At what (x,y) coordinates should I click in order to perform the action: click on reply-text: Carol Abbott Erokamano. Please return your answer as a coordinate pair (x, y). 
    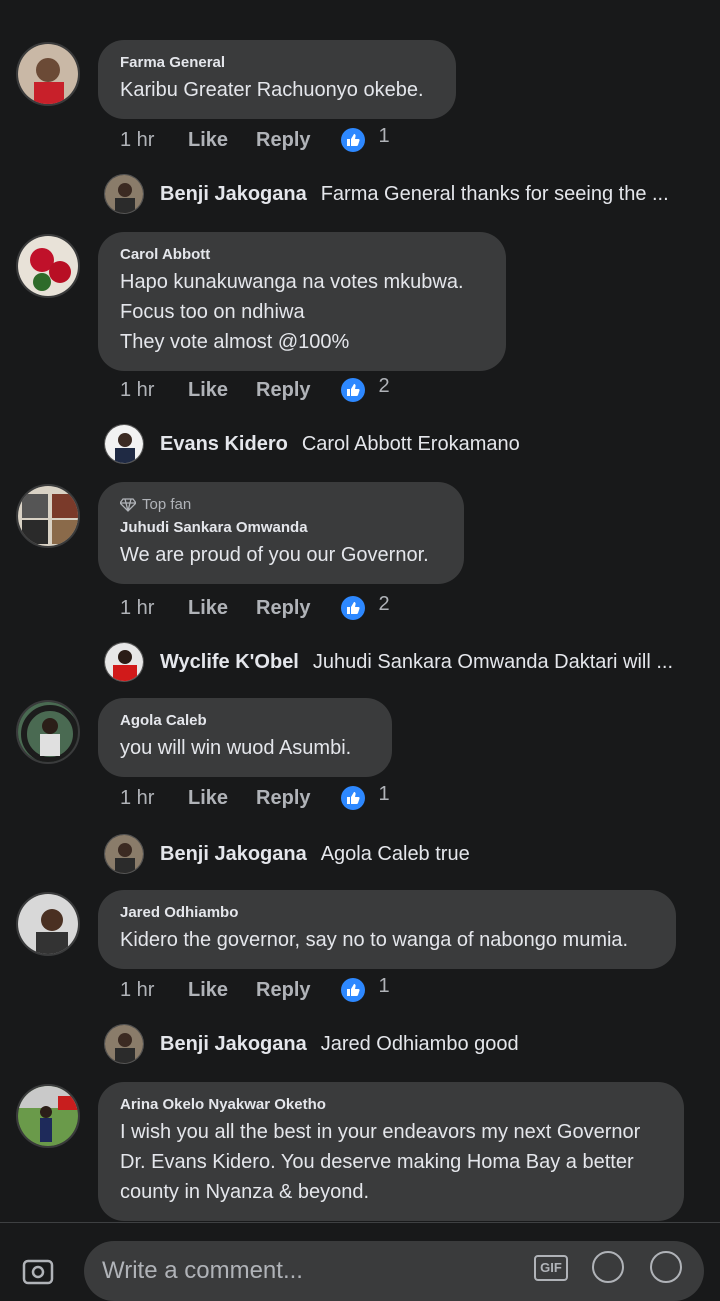
    Looking at the image, I should click on (410, 443).